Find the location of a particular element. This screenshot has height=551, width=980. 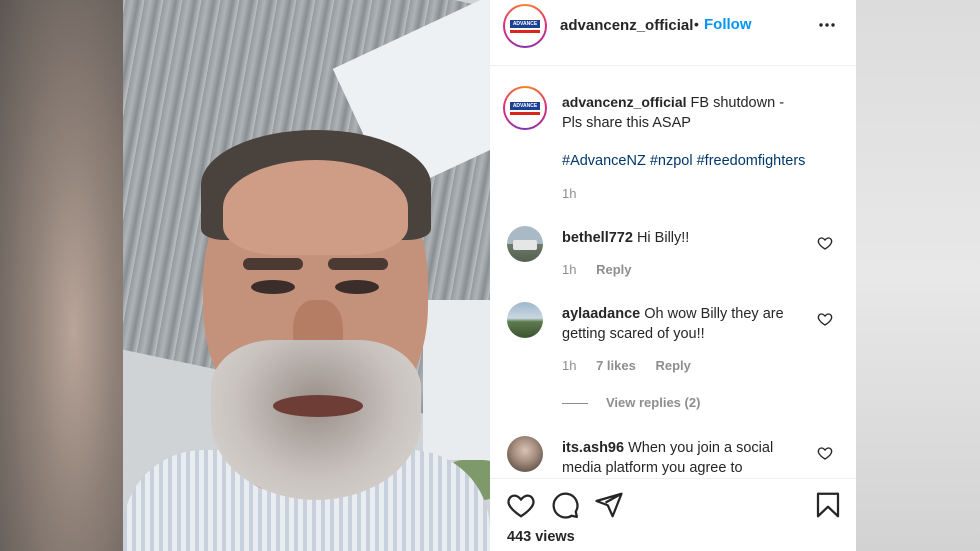

caption-avatar: ADVANCE NZ is located at coordinates (525, 108).